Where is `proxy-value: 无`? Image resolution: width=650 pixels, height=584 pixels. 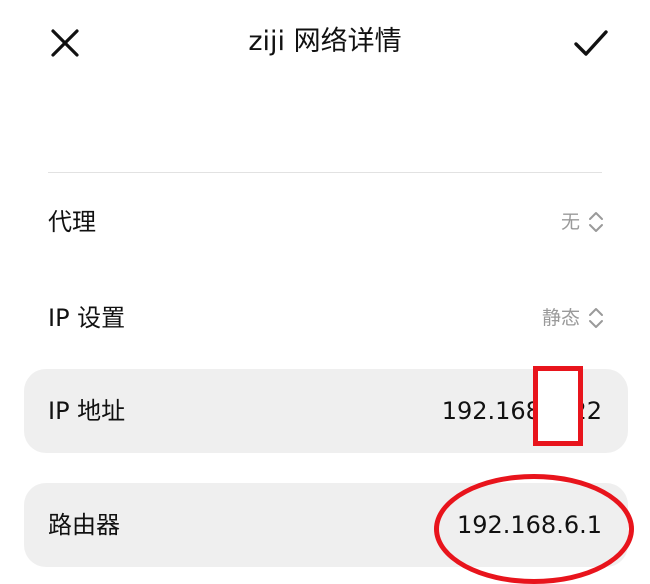 proxy-value: 无 is located at coordinates (570, 222).